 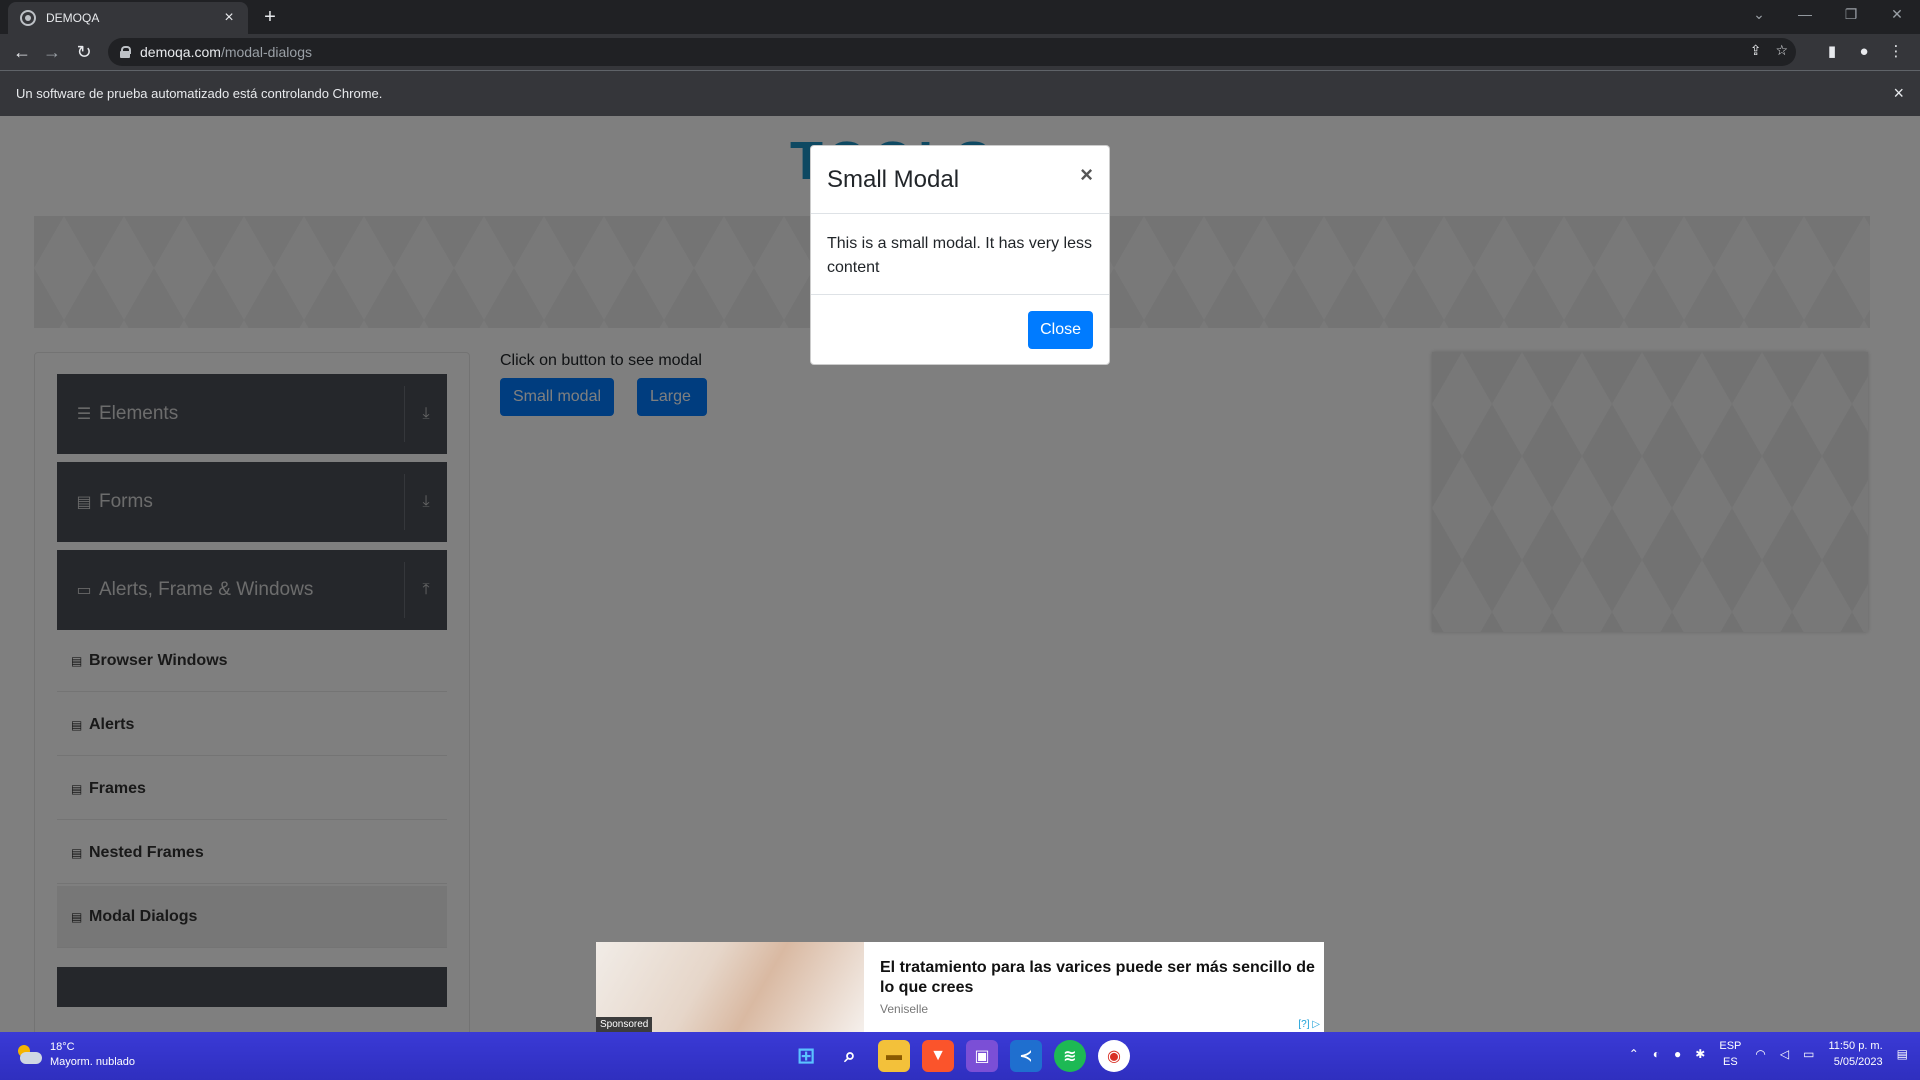 What do you see at coordinates (229, 18) in the screenshot?
I see `tab-close-button: ×` at bounding box center [229, 18].